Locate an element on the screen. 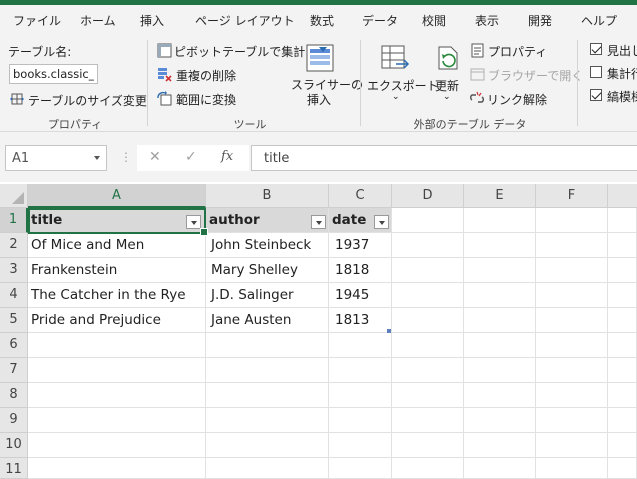 This screenshot has height=479, width=637. table-cell: 1818 is located at coordinates (360, 270).